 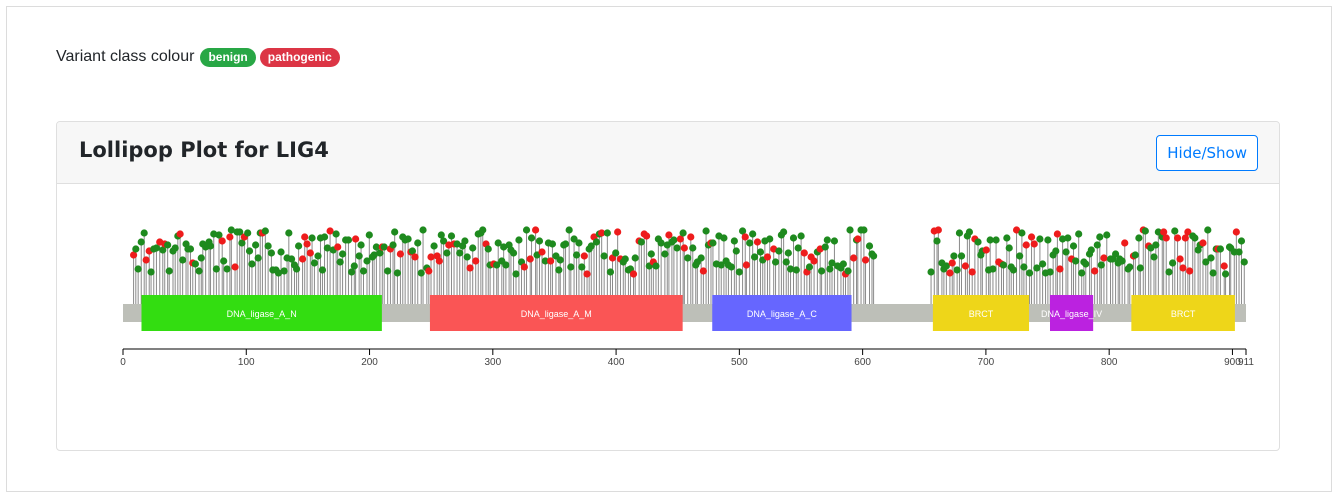 I want to click on x-tick-label: 911, so click(x=1246, y=362).